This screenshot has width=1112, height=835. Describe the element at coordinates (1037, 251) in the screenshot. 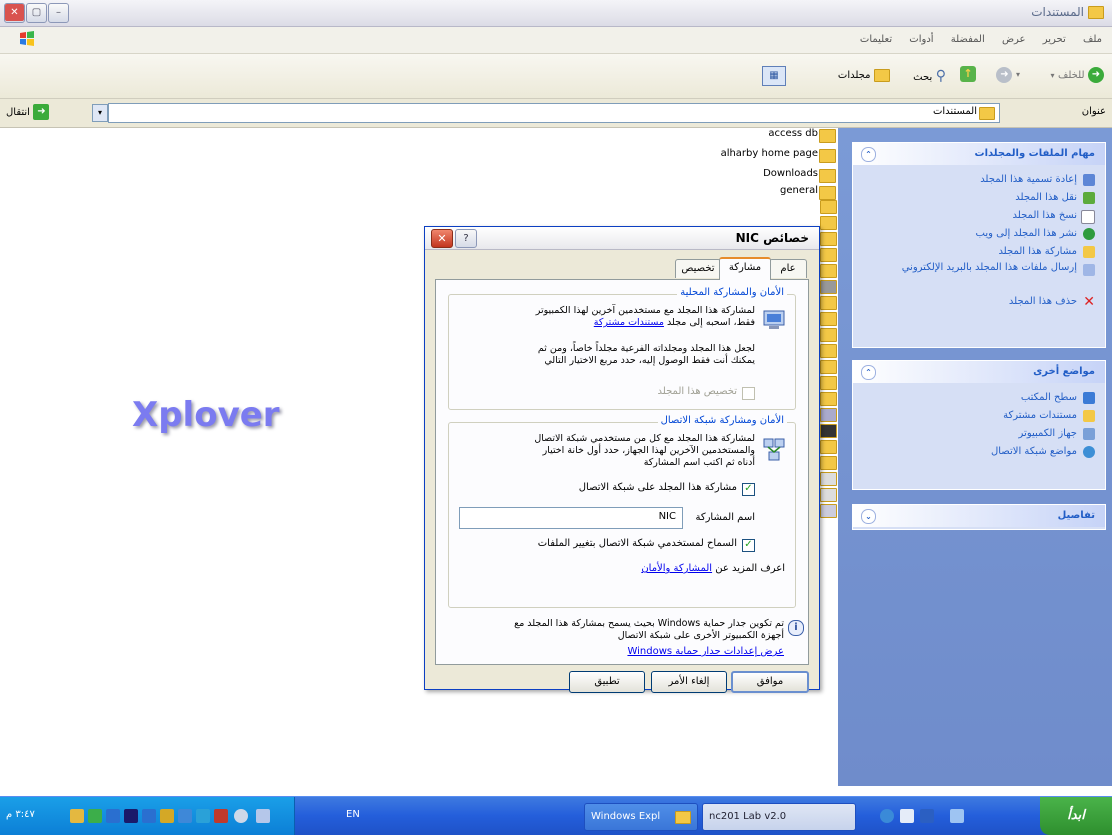

I see `task-label: مشاركة هذا المجلد` at that location.